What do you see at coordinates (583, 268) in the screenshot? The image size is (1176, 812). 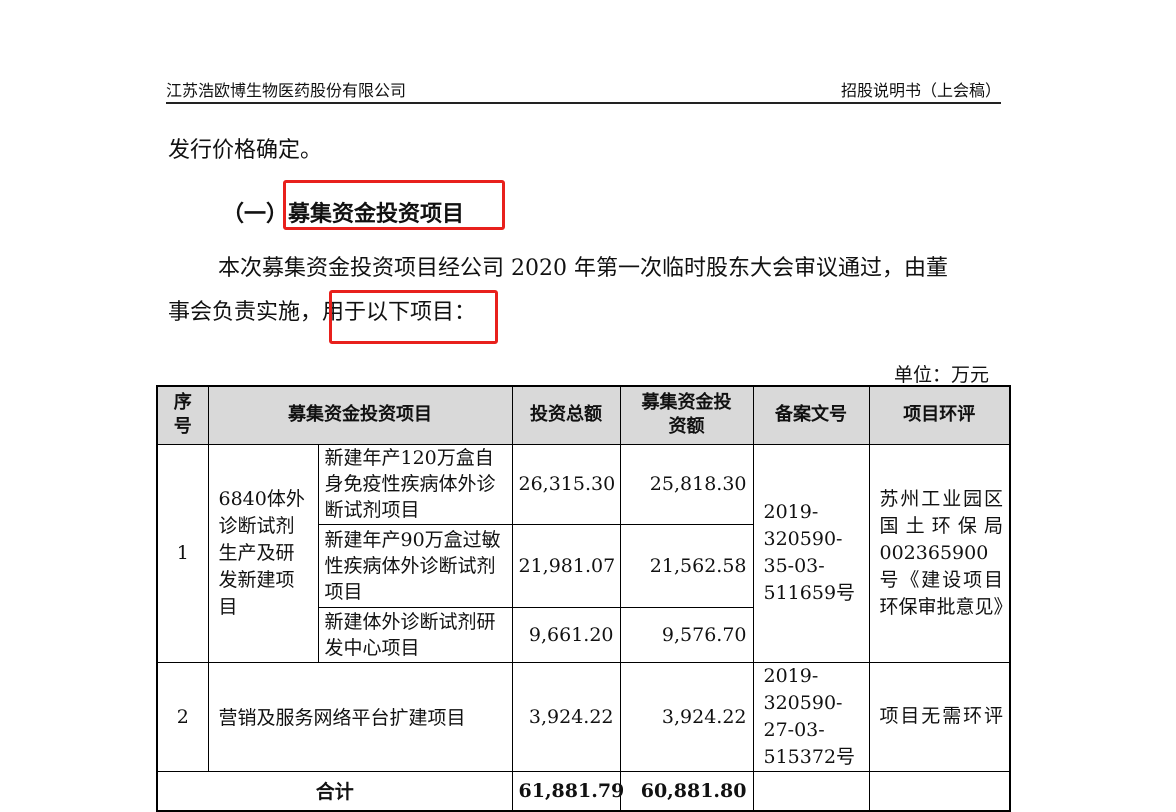 I see `paragraph-approval-line1: 本次募集资金投资项目经公司 2020 年第一次临时股东大会审议通过，由董` at bounding box center [583, 268].